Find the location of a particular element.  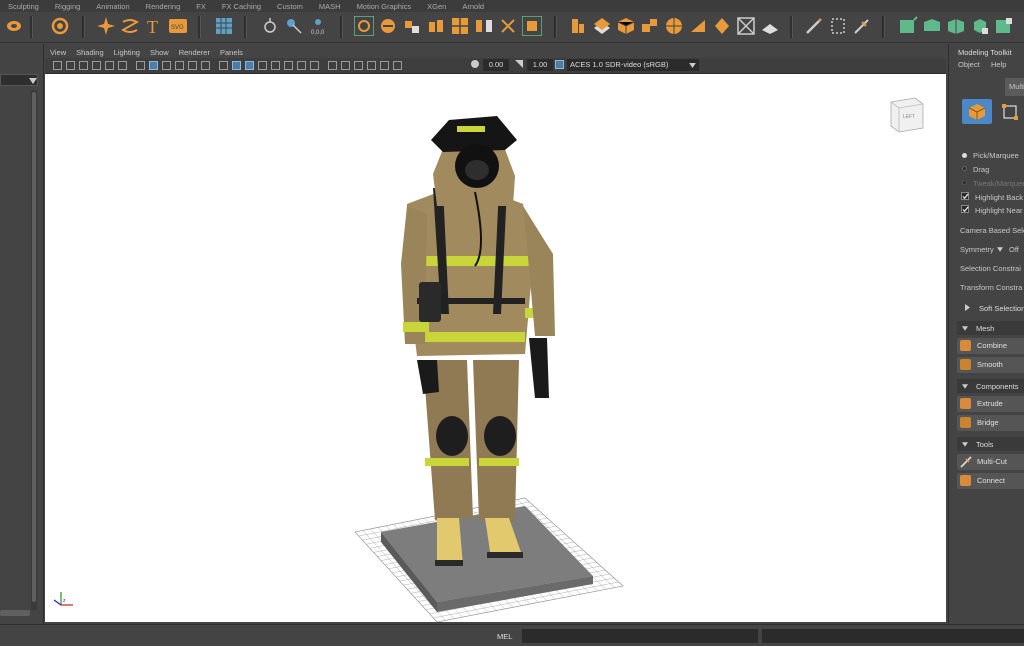

shelf-tab-animation: Animation is located at coordinates (112, 6).